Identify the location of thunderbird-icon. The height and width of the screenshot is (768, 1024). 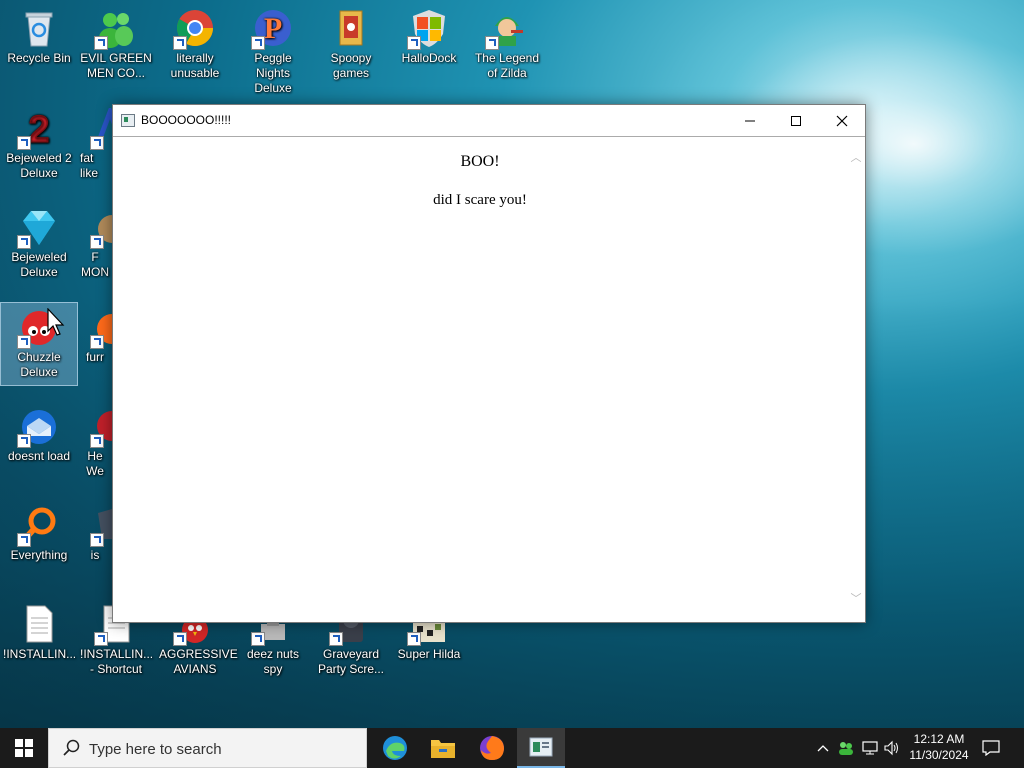
(38, 427).